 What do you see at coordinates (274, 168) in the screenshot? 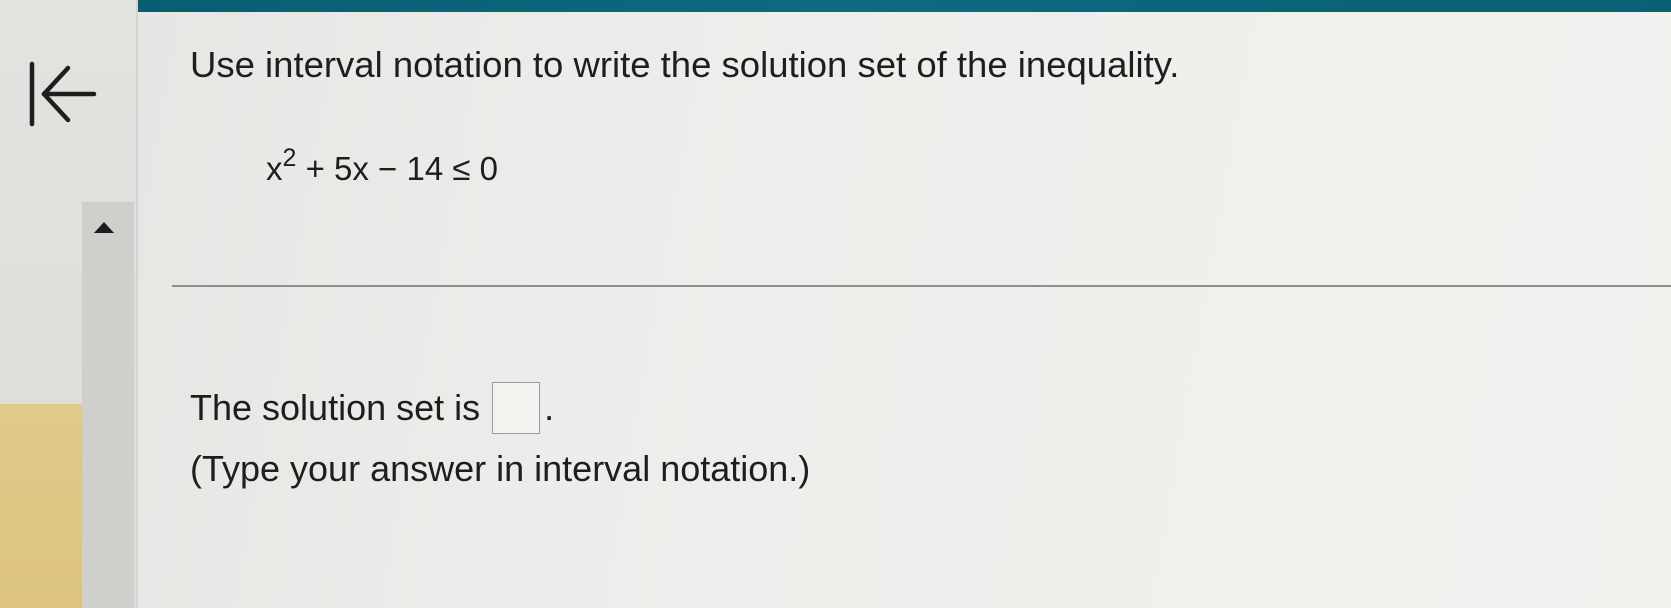
I see `equation-base: x` at bounding box center [274, 168].